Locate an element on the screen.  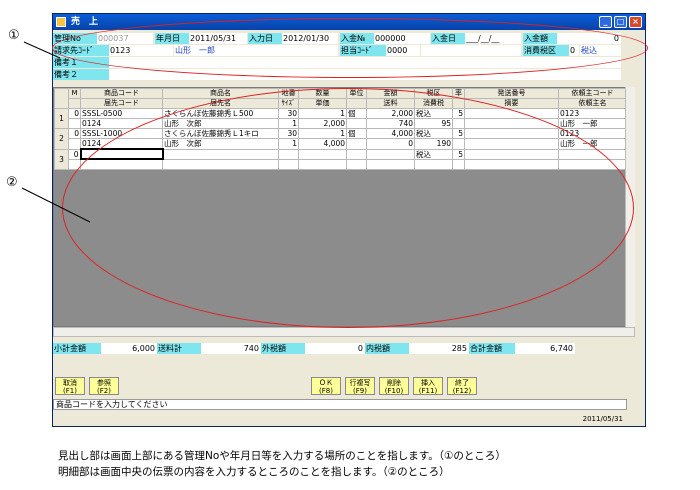
insert-button: 挿入 (F11) is located at coordinates (428, 386).